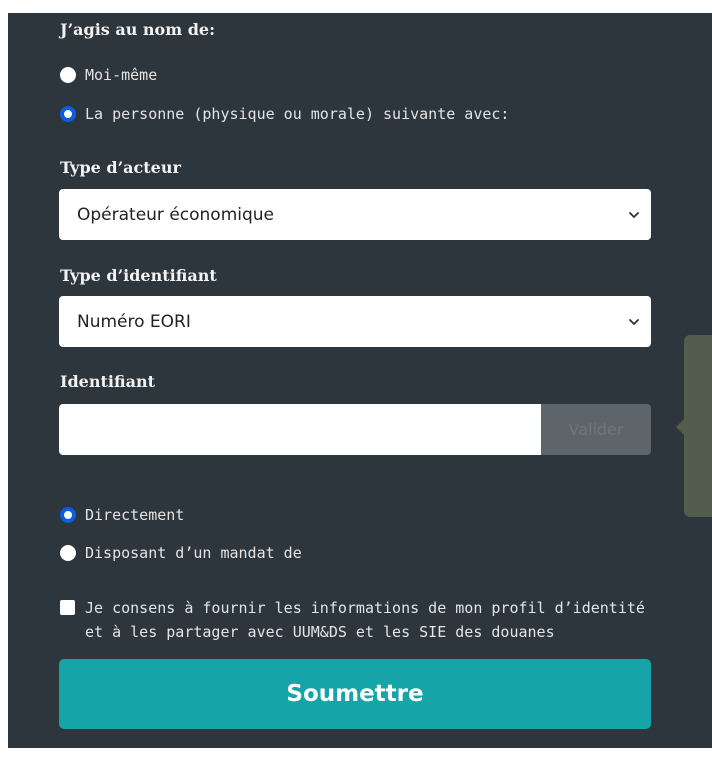 This screenshot has width=712, height=763. I want to click on radio-label-directly: Directement, so click(135, 515).